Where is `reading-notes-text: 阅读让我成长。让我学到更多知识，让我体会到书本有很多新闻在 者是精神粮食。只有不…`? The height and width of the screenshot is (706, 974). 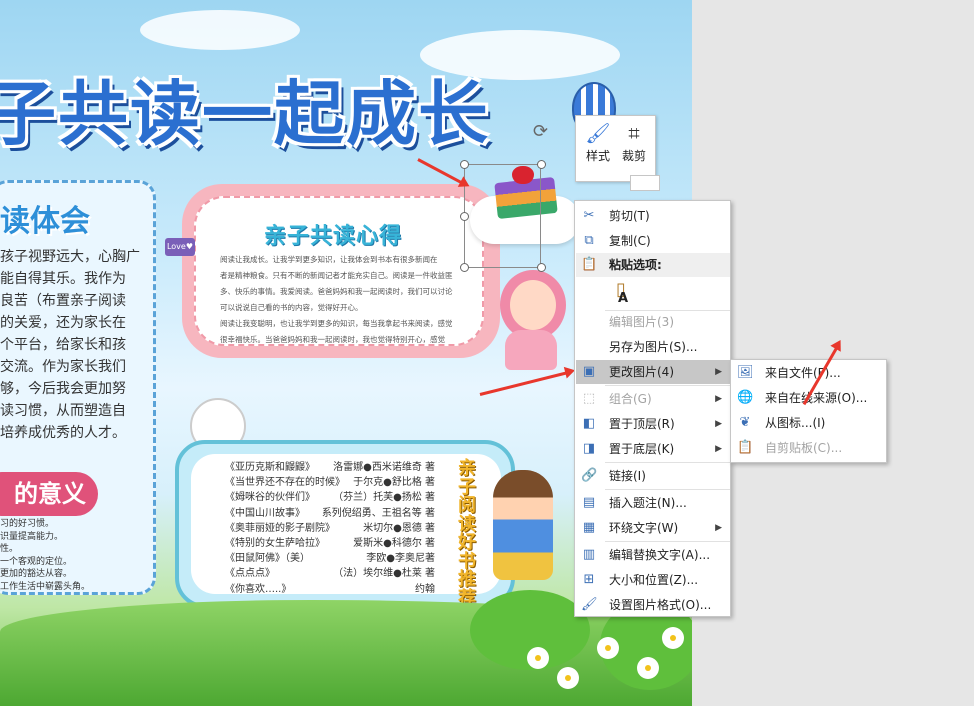 reading-notes-text: 阅读让我成长。让我学到更多知识，让我体会到书本有很多新闻在 者是精神粮食。只有不… is located at coordinates (347, 300).